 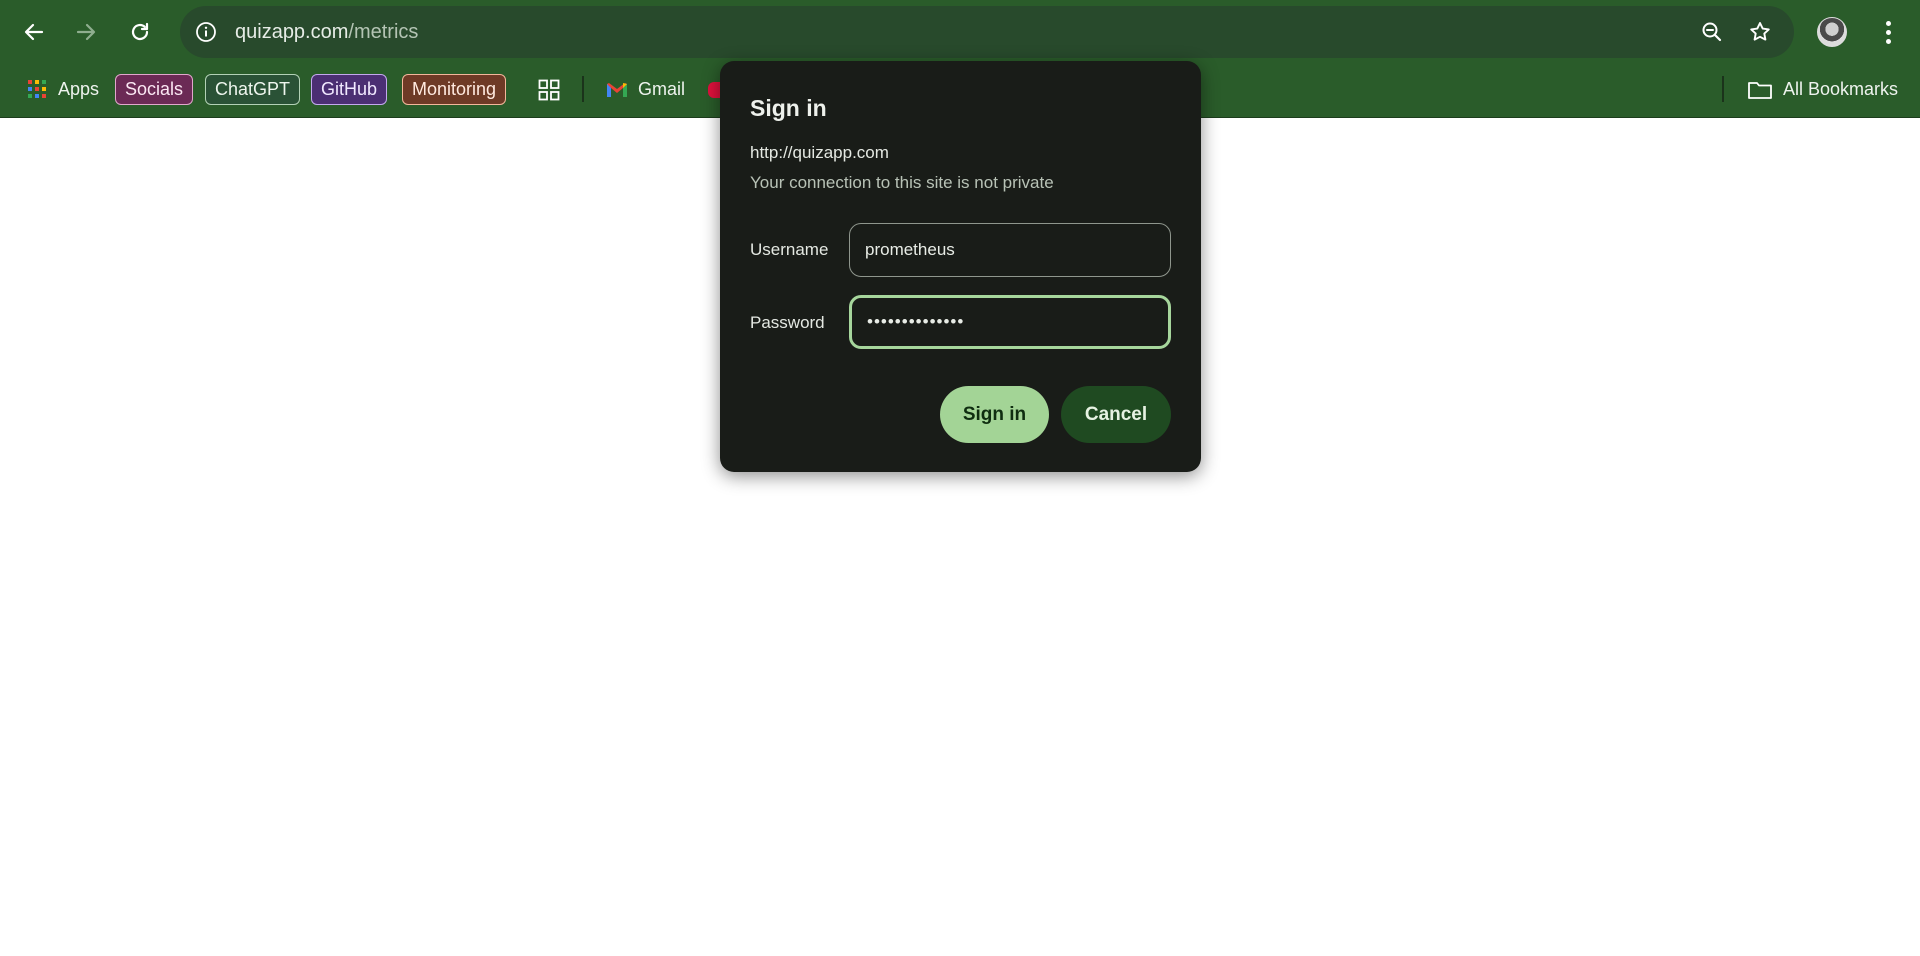 What do you see at coordinates (994, 414) in the screenshot?
I see `sign-in-button: Sign in` at bounding box center [994, 414].